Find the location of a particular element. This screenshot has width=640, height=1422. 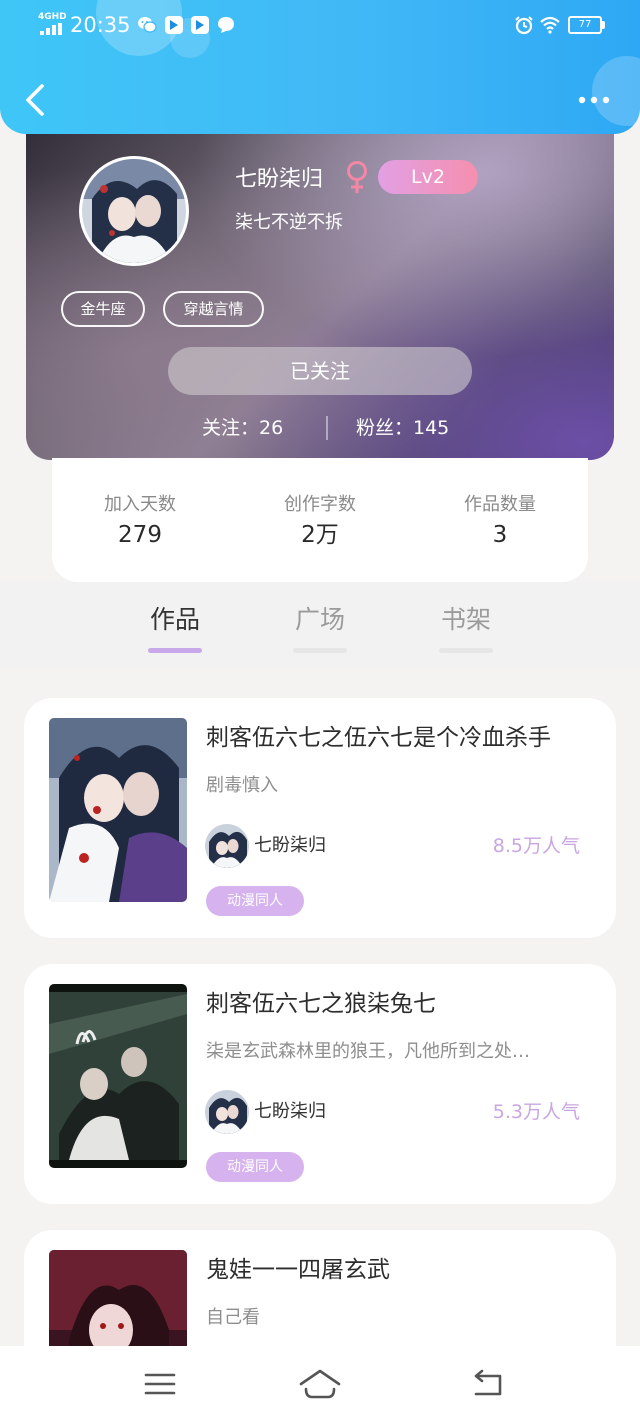

stat-word-count: 创作字数 2万 is located at coordinates (320, 522).